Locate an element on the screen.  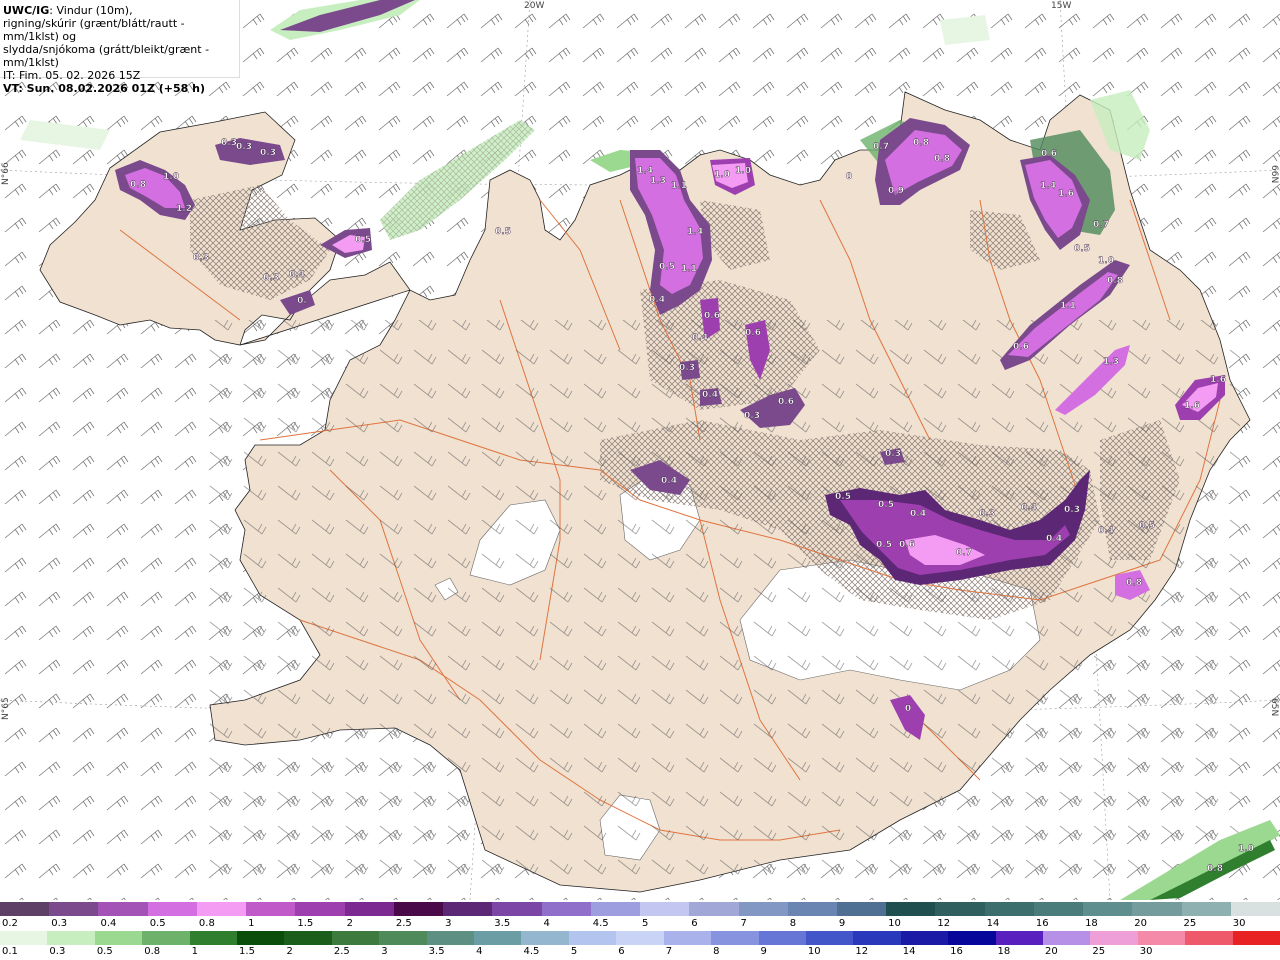
legend-tick-label: 7 is located at coordinates (669, 951).